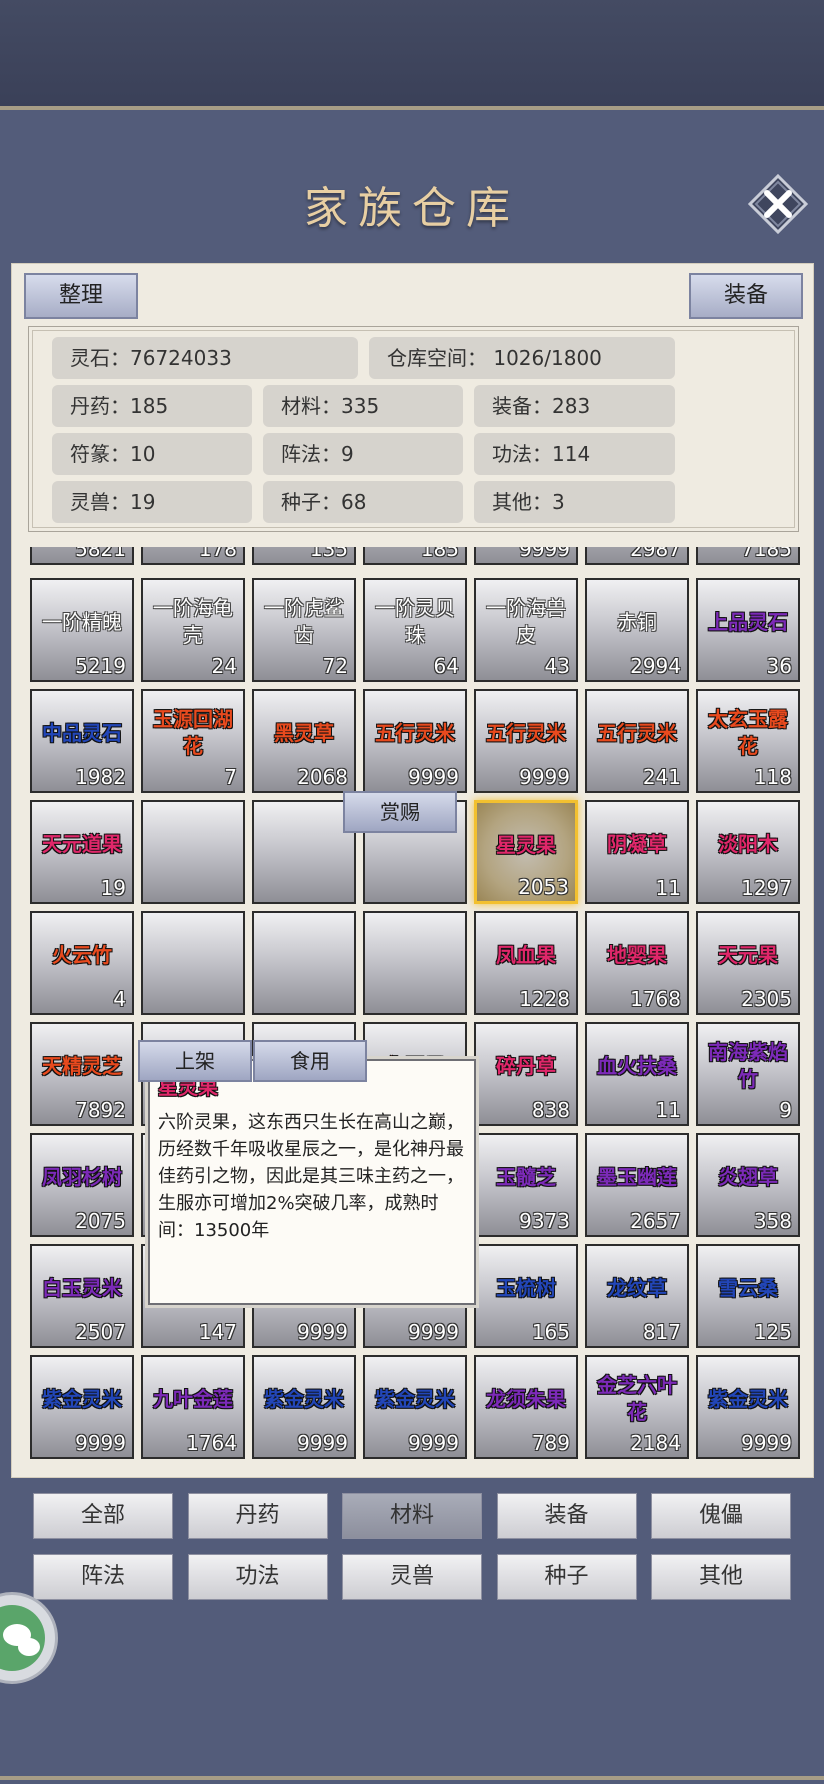 The height and width of the screenshot is (1784, 824). Describe the element at coordinates (721, 1516) in the screenshot. I see `tab-4: 傀儡` at that location.